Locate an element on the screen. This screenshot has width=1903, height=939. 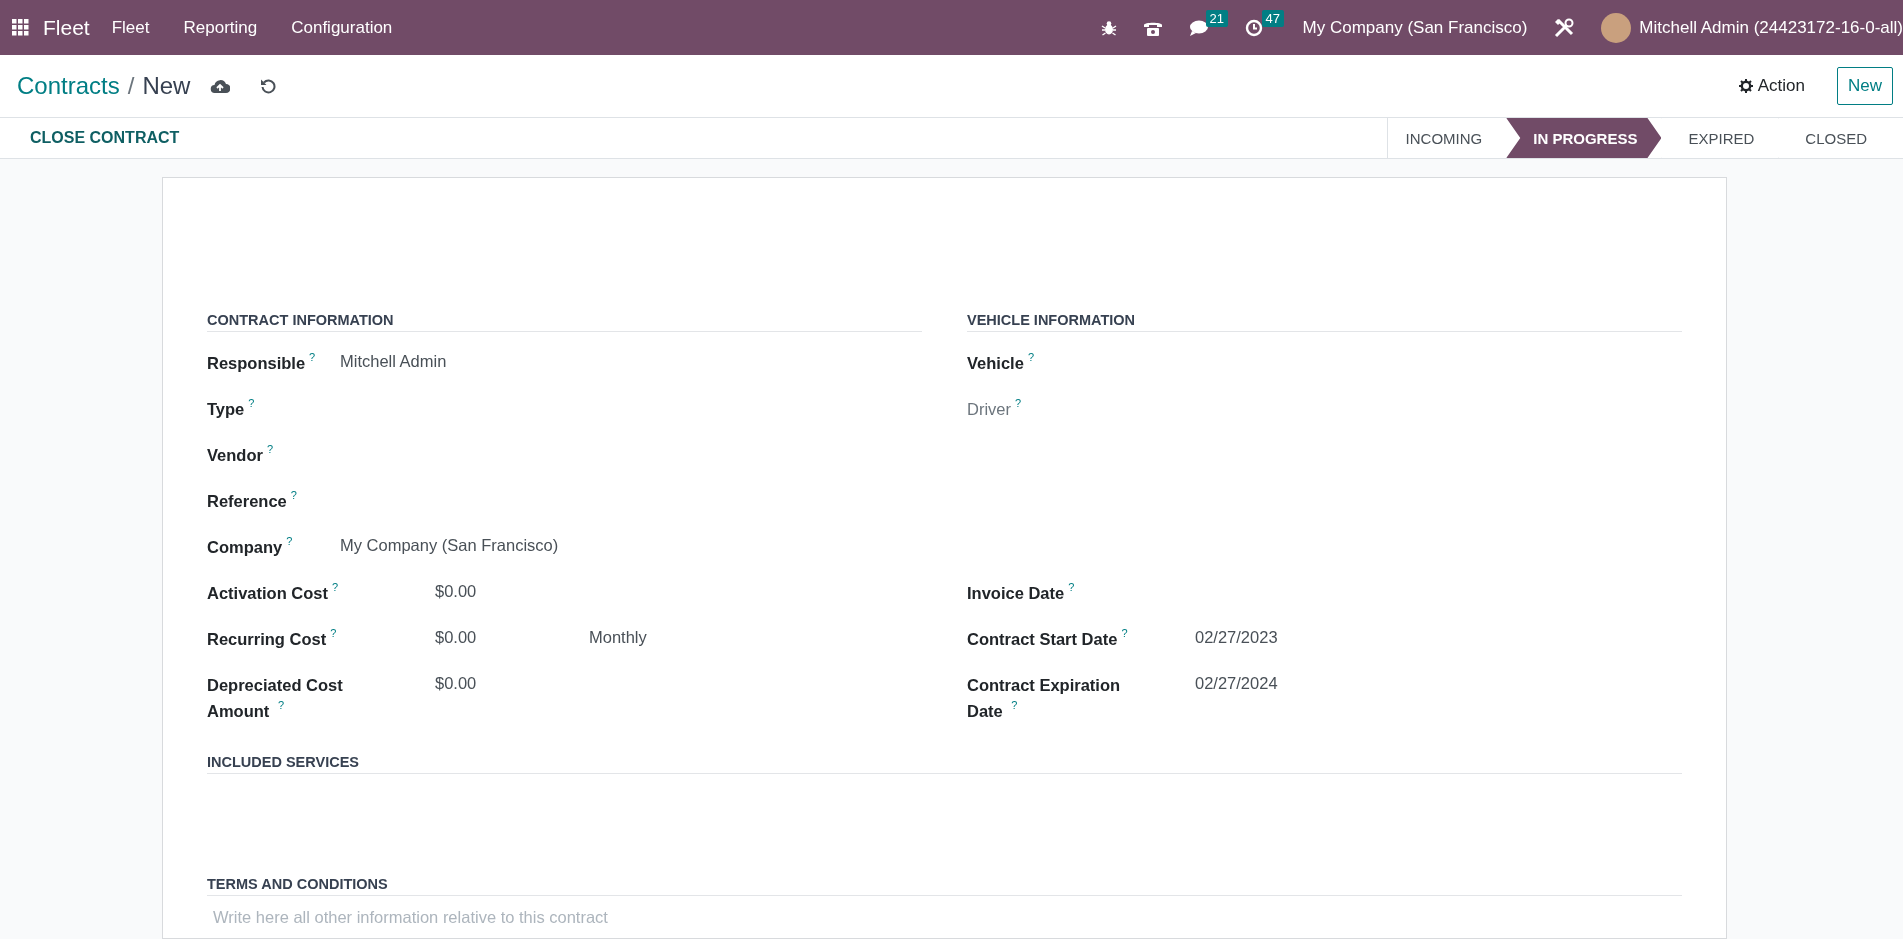
gear-icon is located at coordinates (1745, 86).